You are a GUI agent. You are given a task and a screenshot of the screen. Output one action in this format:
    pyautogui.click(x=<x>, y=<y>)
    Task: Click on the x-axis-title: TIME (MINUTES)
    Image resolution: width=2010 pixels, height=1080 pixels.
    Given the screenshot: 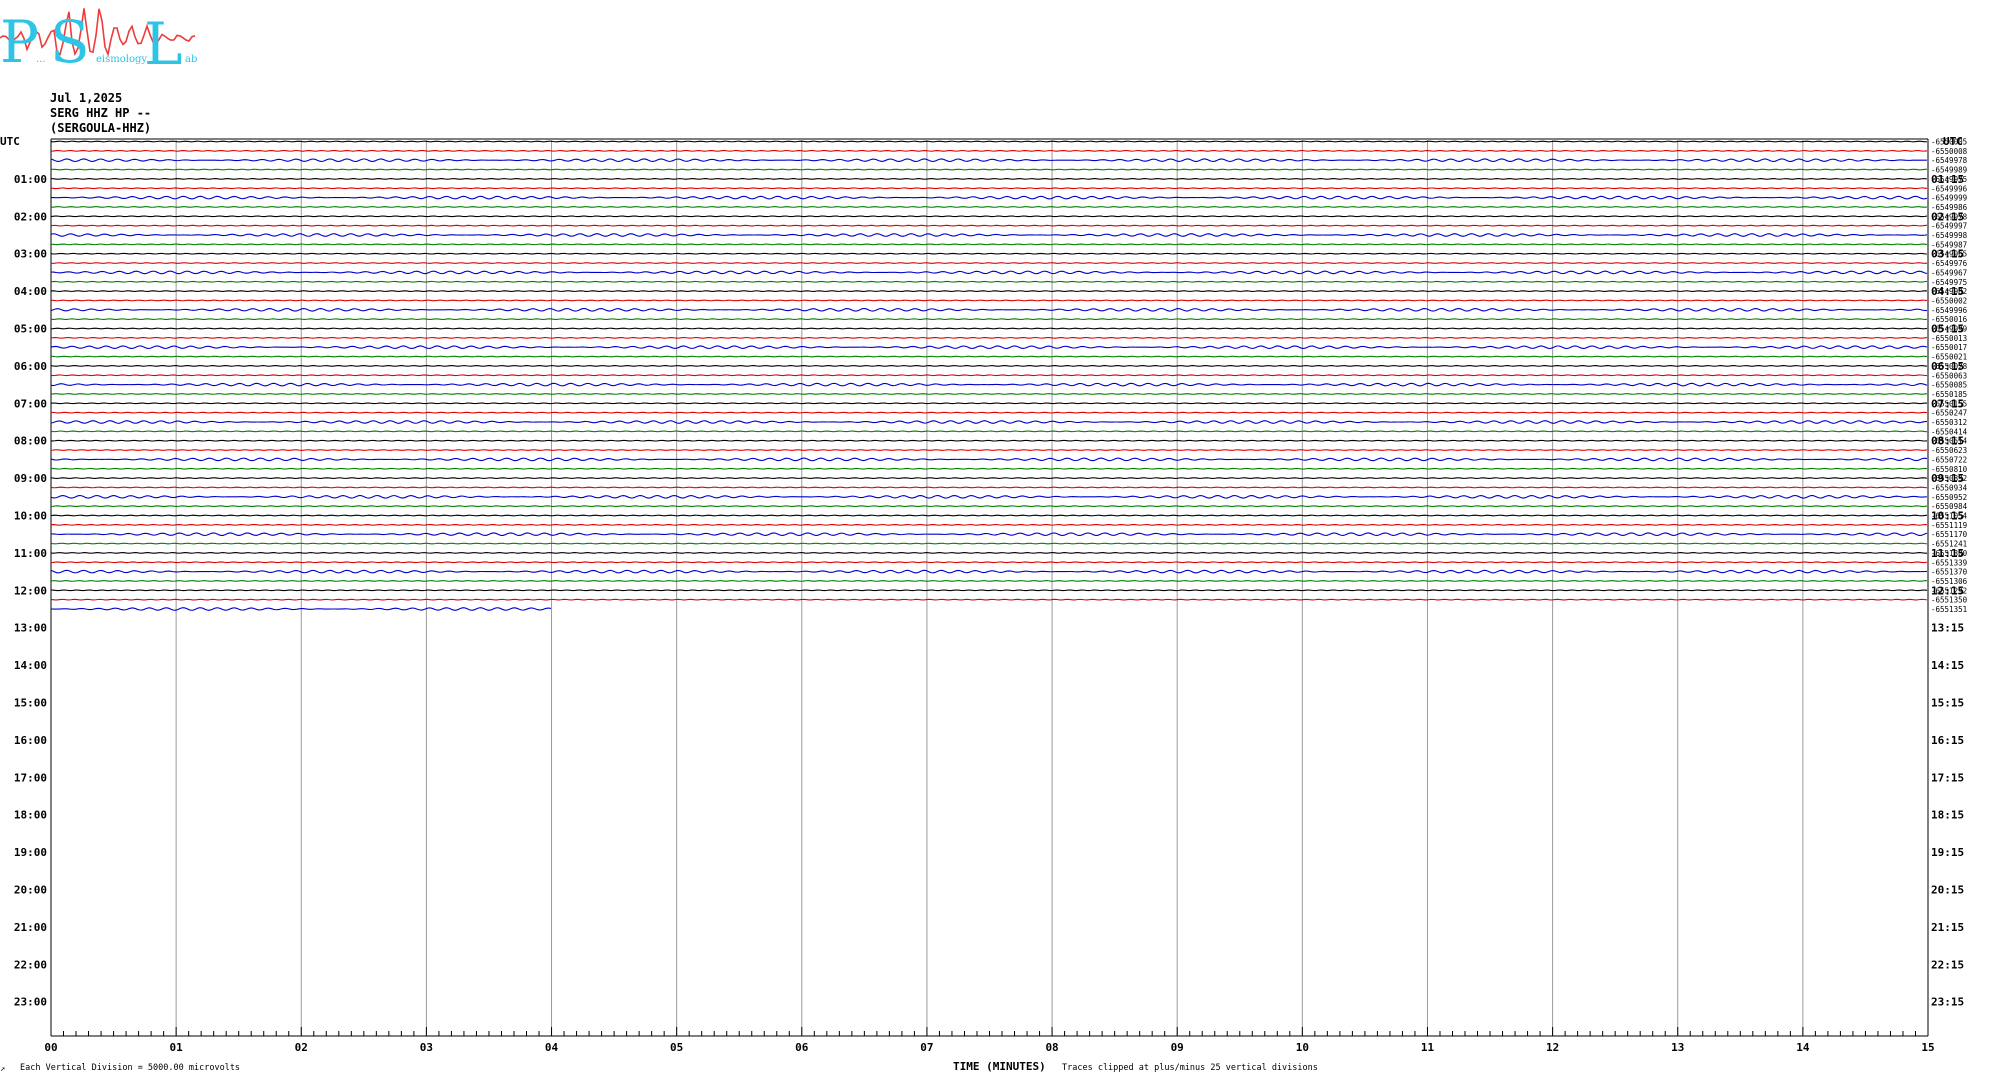 What is the action you would take?
    pyautogui.click(x=999, y=1066)
    